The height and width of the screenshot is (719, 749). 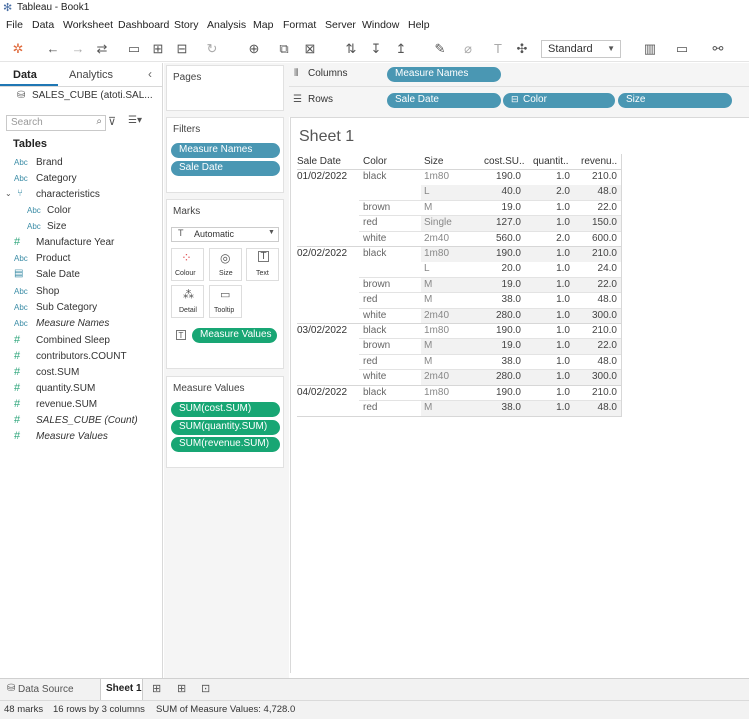 What do you see at coordinates (80, 196) in the screenshot?
I see `field-characteristics: ⌄ ⑂ characteristics` at bounding box center [80, 196].